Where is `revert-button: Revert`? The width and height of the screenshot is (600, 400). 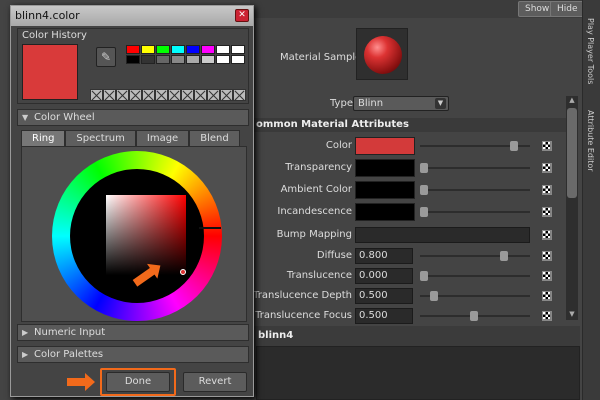 revert-button: Revert is located at coordinates (215, 382).